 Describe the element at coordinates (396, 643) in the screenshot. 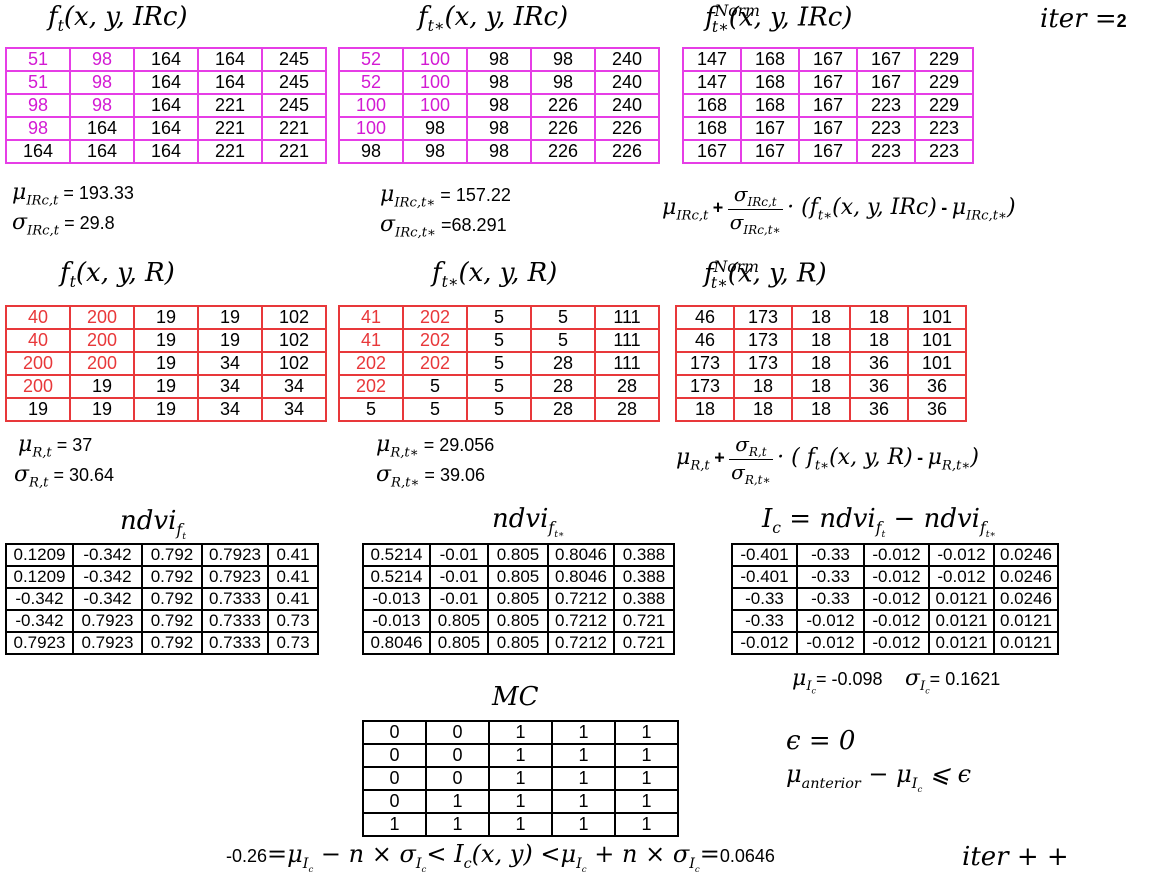

I see `table-cell: 0.8046` at that location.